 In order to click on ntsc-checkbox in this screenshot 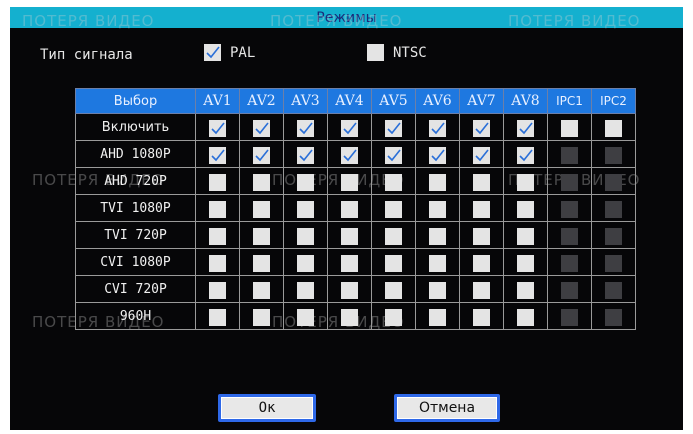, I will do `click(375, 52)`.